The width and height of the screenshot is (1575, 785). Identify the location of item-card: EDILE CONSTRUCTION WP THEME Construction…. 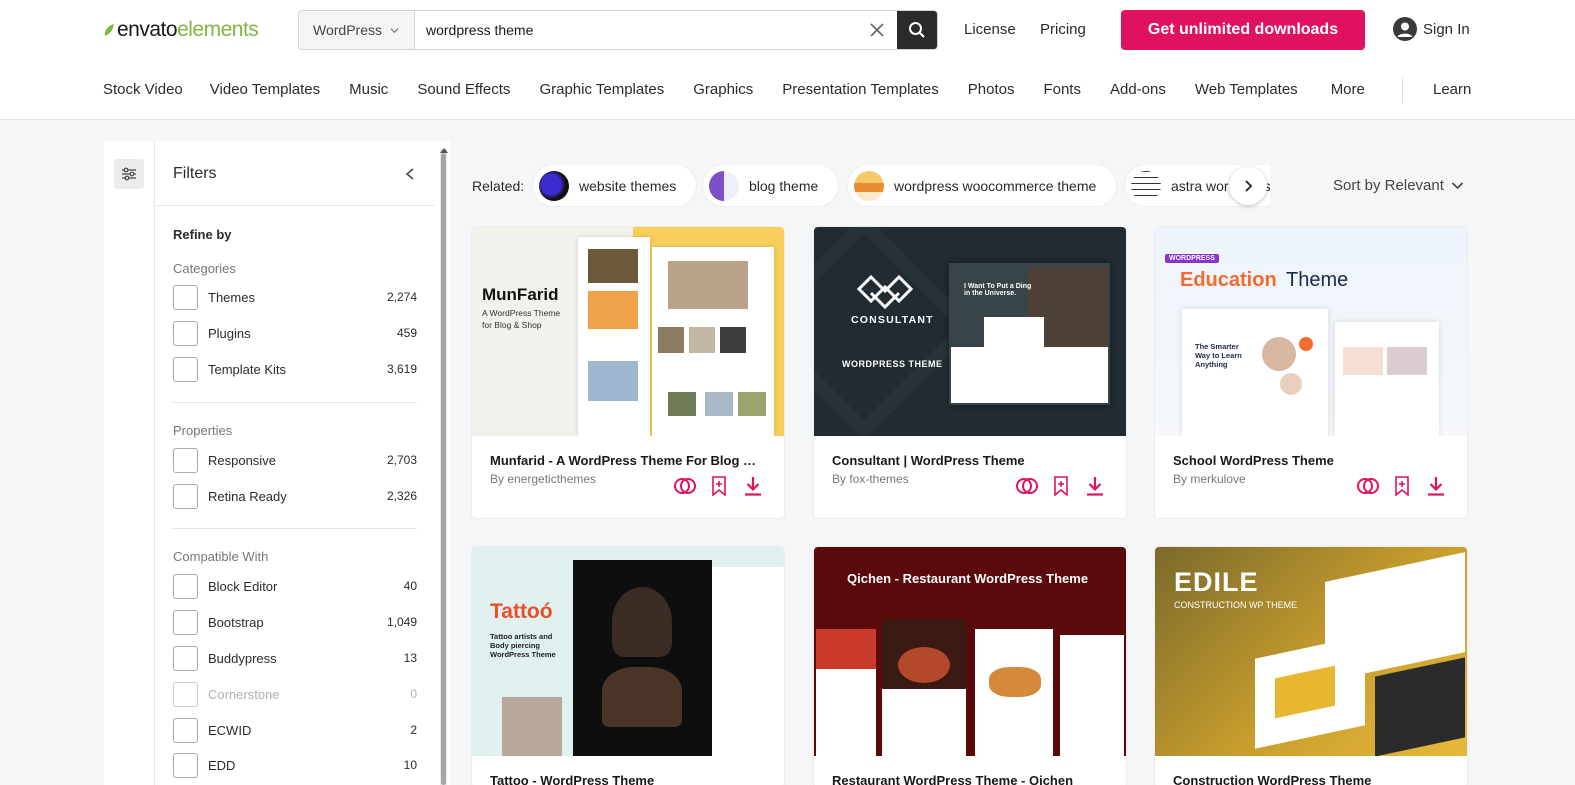
(1311, 666).